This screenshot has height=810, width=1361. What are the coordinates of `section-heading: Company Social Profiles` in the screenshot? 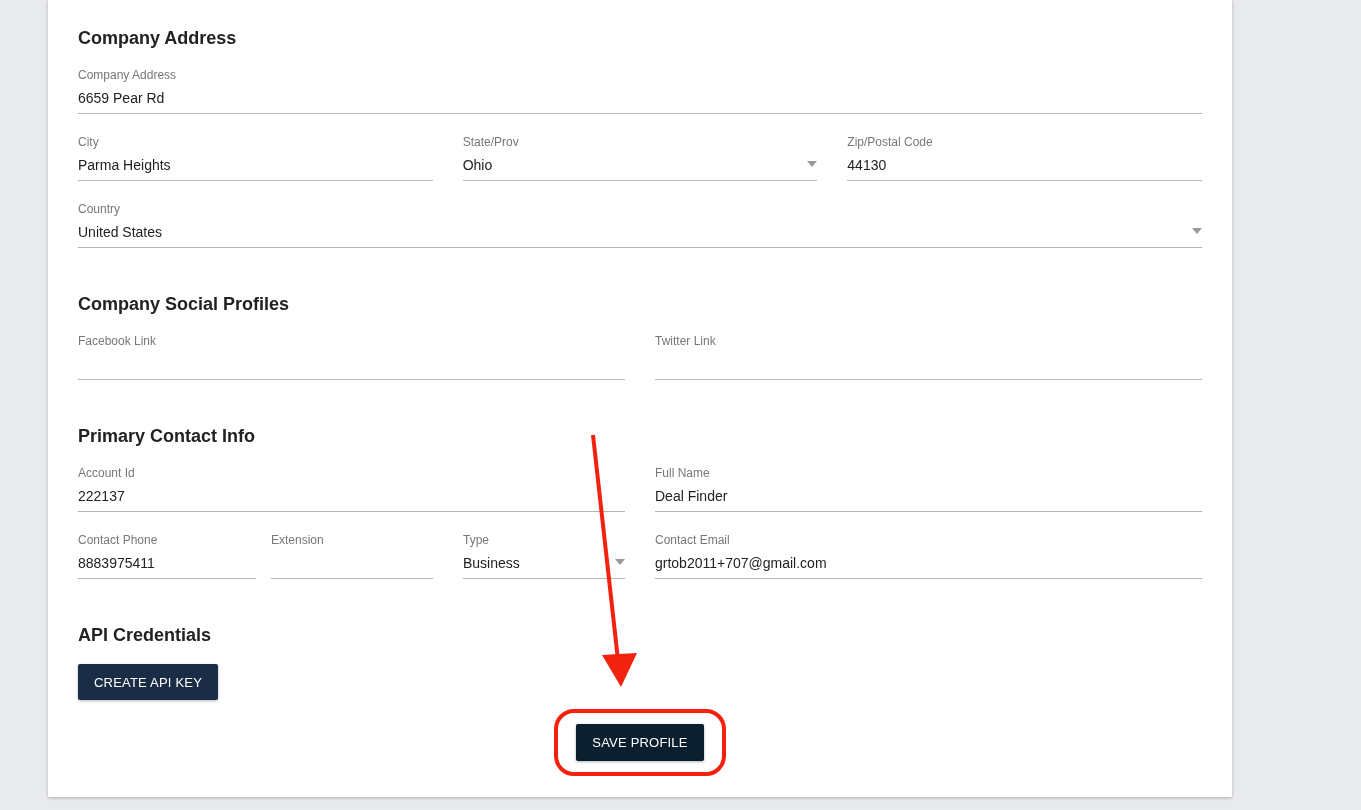 It's located at (184, 304).